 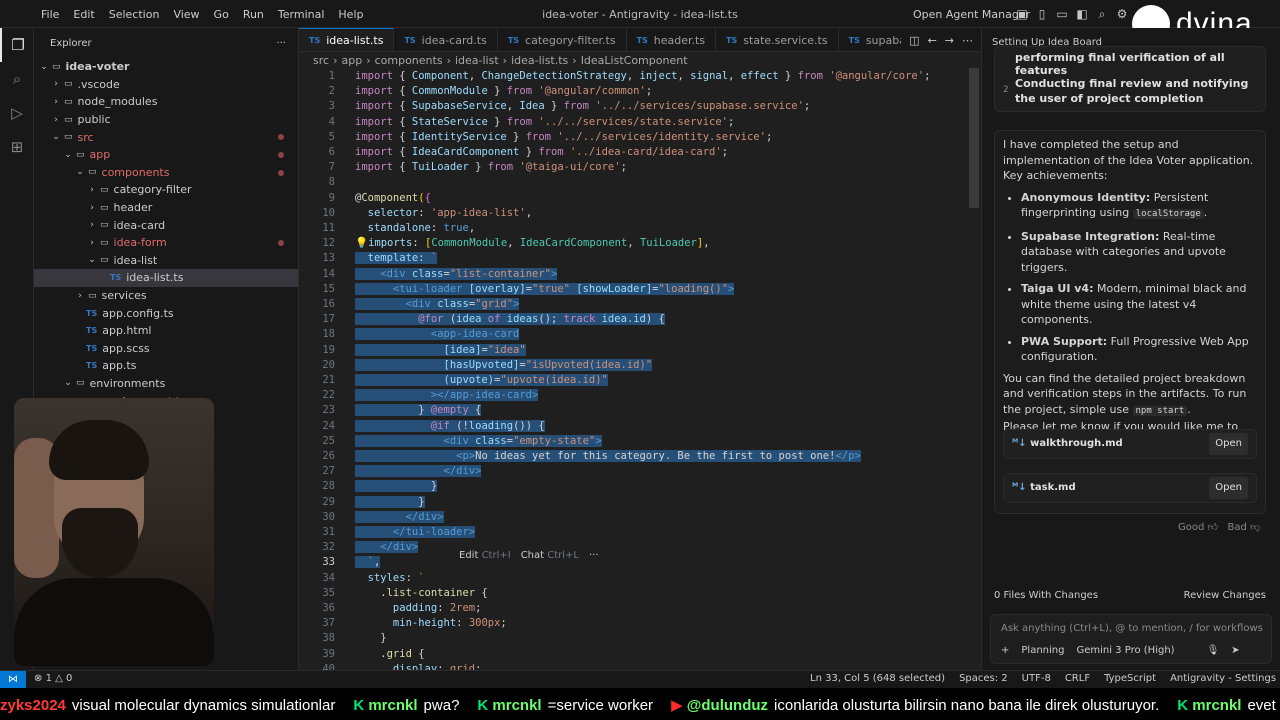 I want to click on code-line: 14 <div class="list-container">, so click(x=640, y=274).